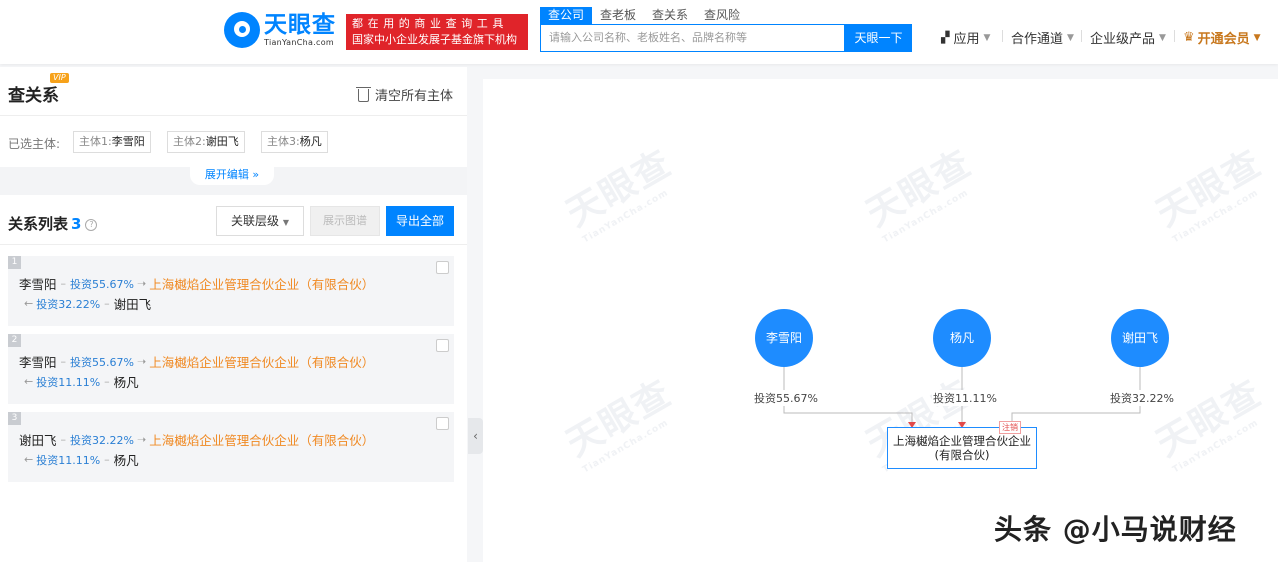  I want to click on invest-percent: 投资11.11%, so click(68, 382).